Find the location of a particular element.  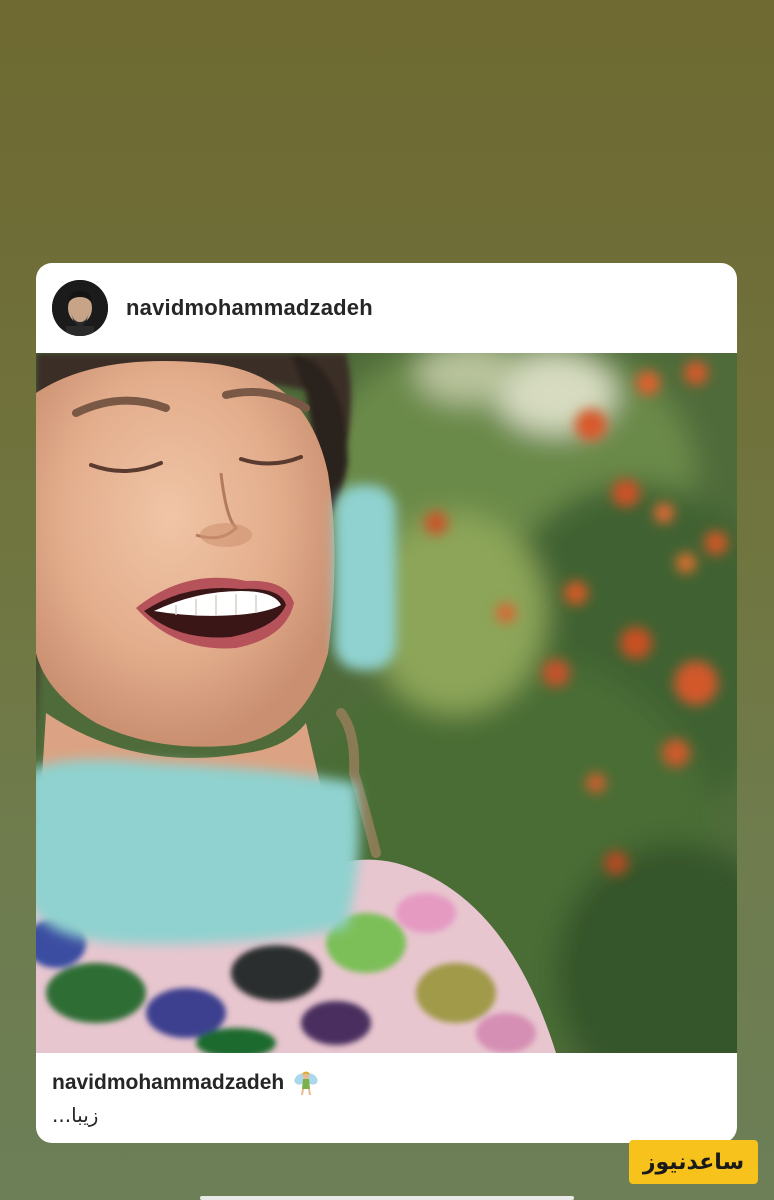

post-header: navidmohammadzadeh is located at coordinates (386, 308).